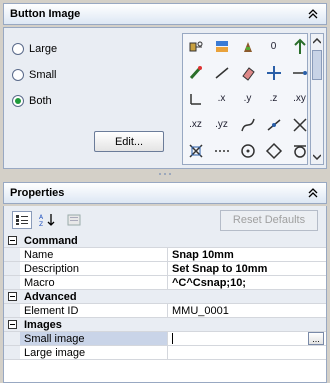  What do you see at coordinates (165, 297) in the screenshot?
I see `category-advanced: Advanced` at bounding box center [165, 297].